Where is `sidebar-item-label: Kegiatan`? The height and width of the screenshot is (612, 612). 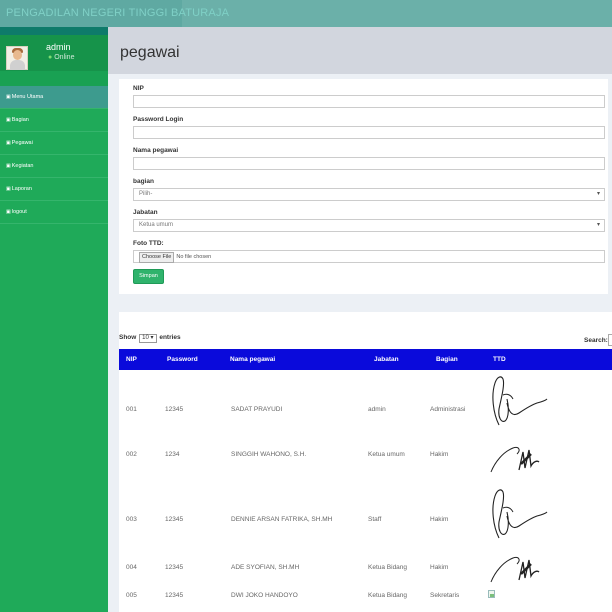 sidebar-item-label: Kegiatan is located at coordinates (22, 166).